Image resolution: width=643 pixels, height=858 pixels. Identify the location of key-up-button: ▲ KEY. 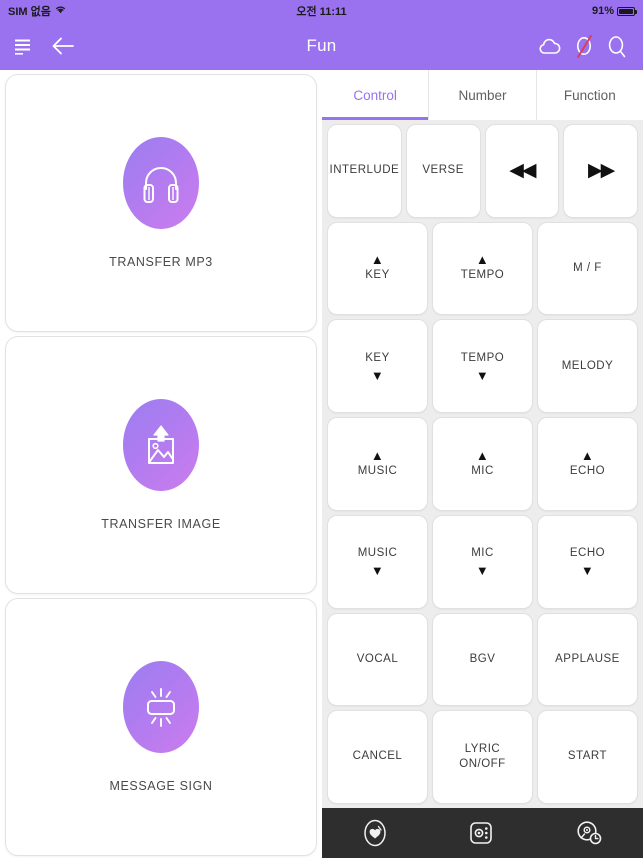
(377, 268).